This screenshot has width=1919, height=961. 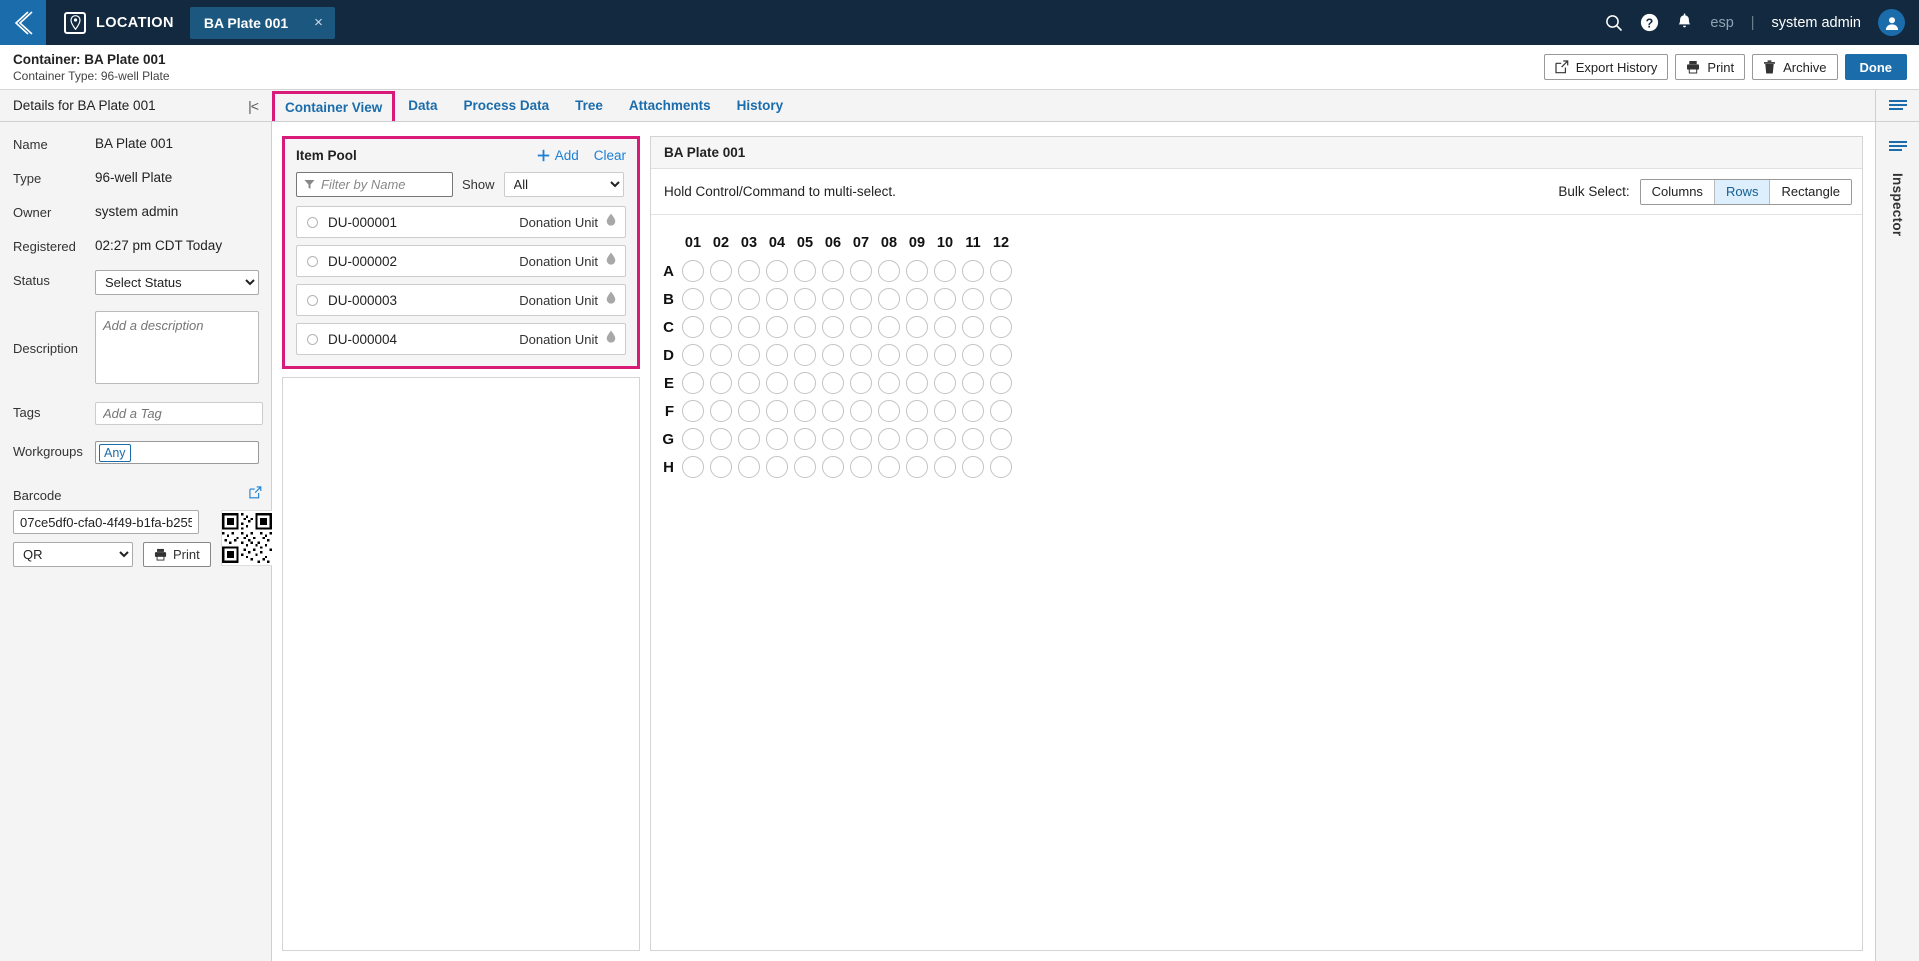 What do you see at coordinates (721, 383) in the screenshot?
I see `plate-well-E02` at bounding box center [721, 383].